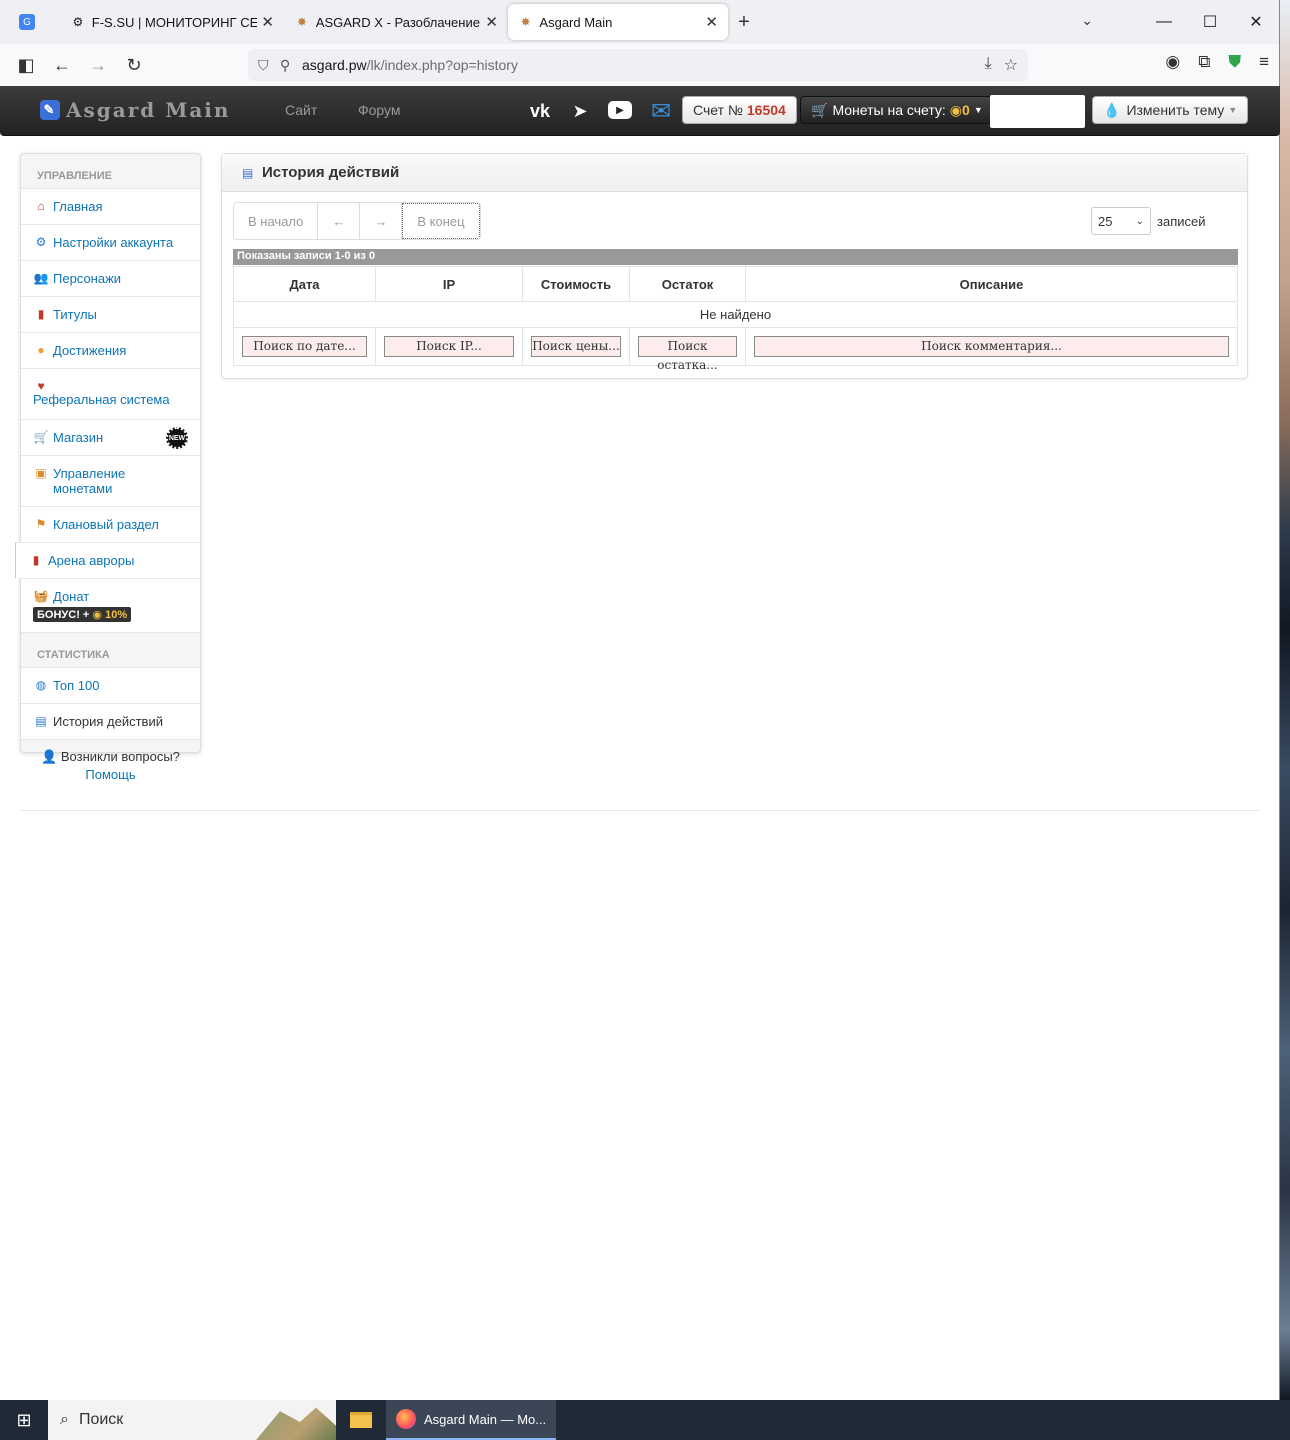 This screenshot has height=1440, width=1290. Describe the element at coordinates (1105, 221) in the screenshot. I see `per-page-value: 25` at that location.